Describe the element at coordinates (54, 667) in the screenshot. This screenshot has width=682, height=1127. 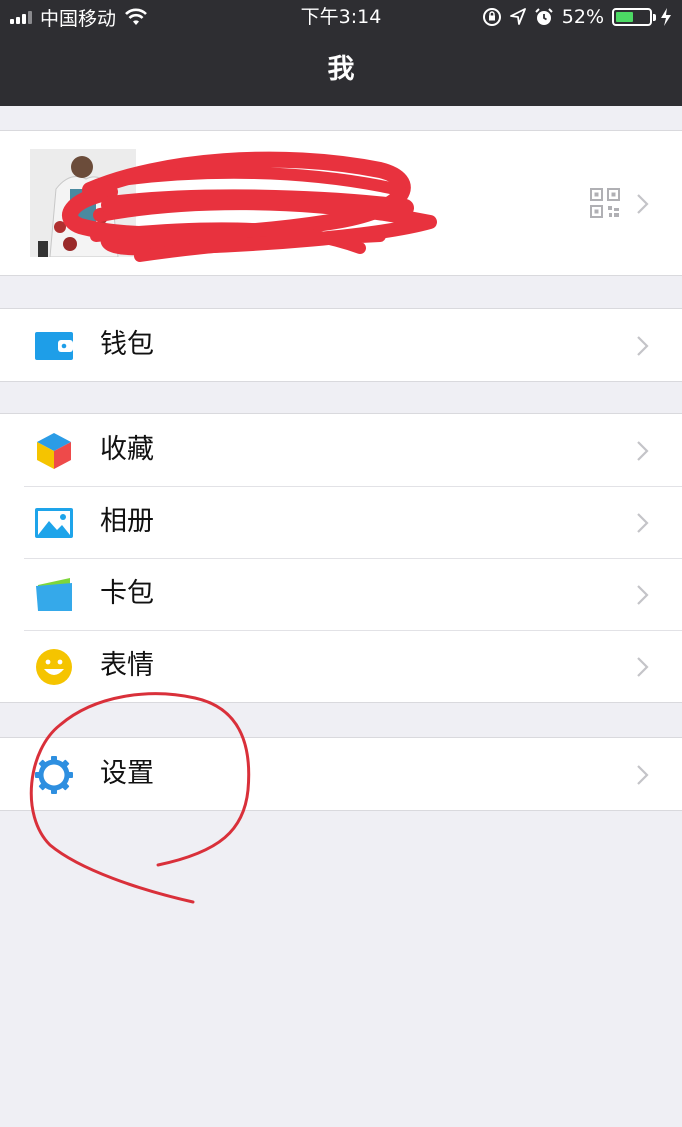
I see `smiley-face-icon` at that location.